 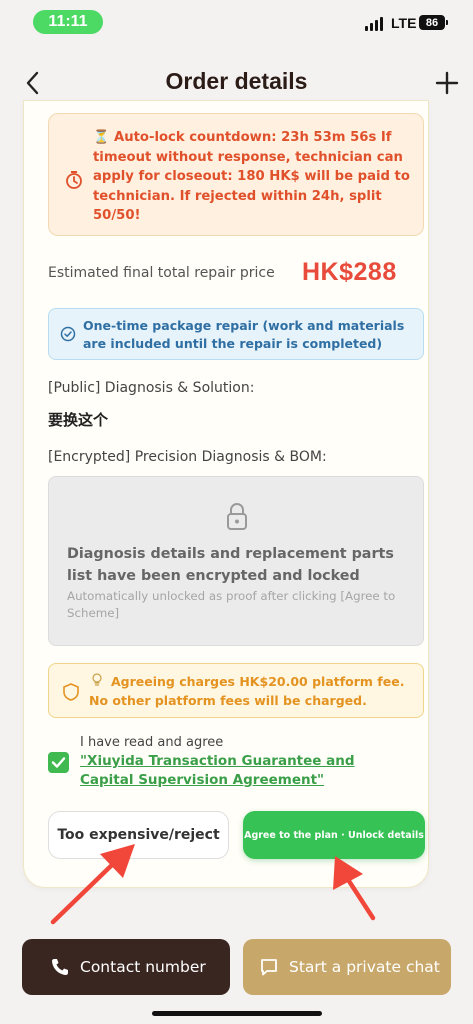 I want to click on chat-bubble-icon, so click(x=269, y=967).